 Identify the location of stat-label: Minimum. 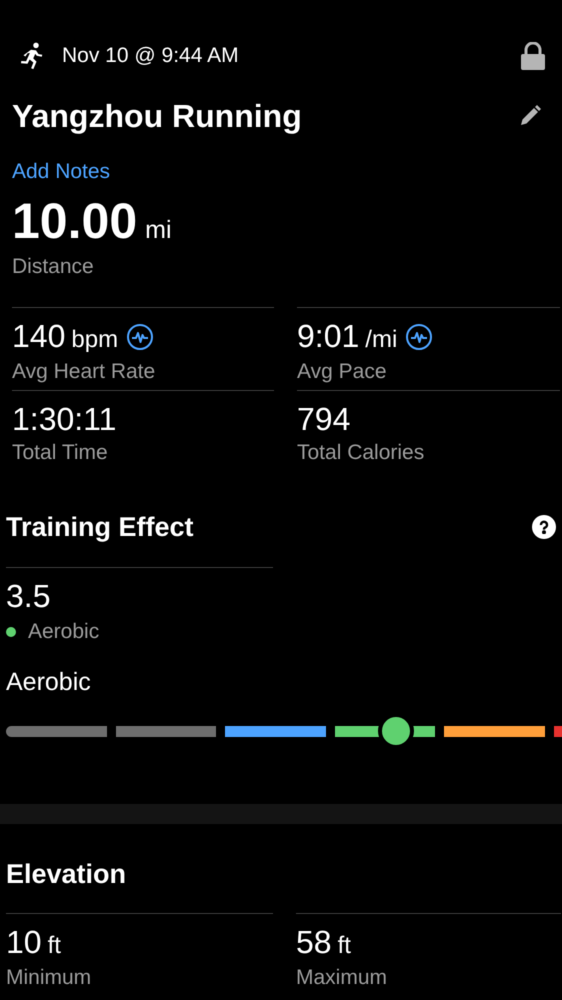
(49, 977).